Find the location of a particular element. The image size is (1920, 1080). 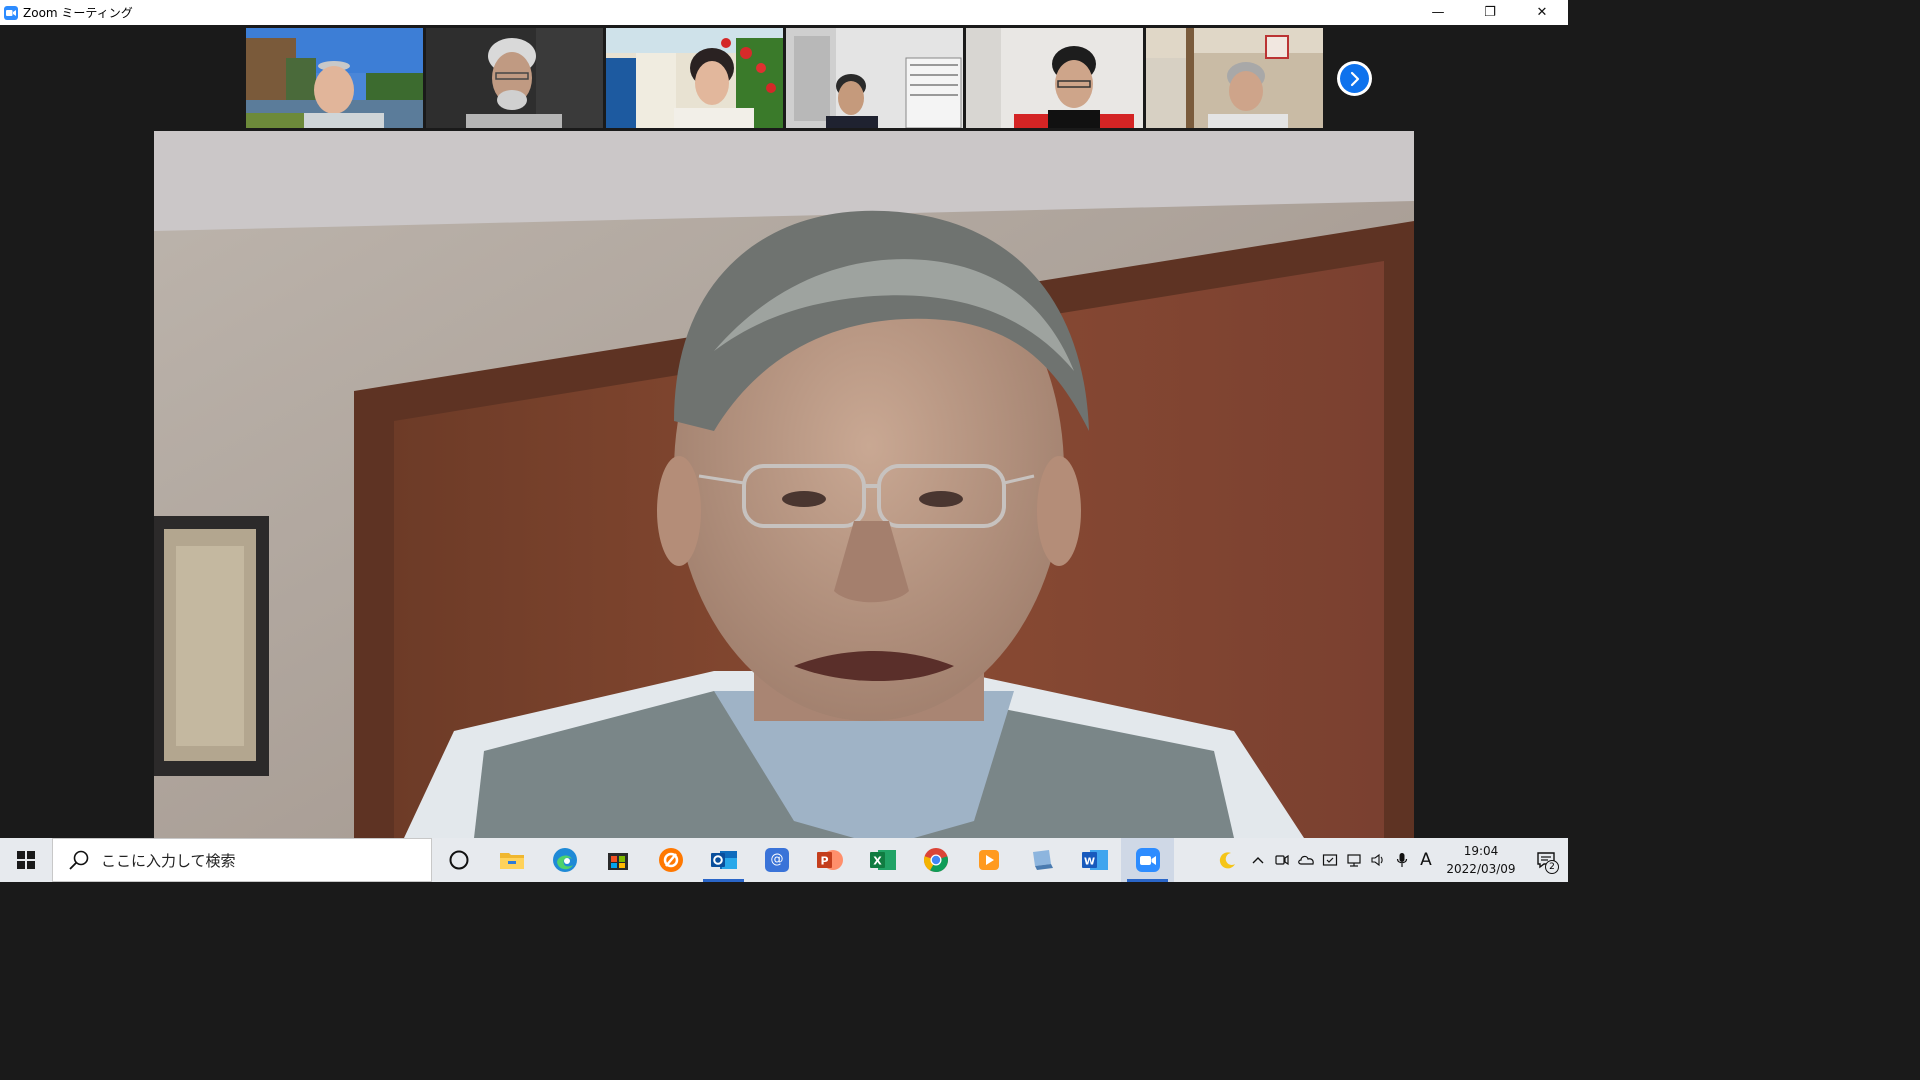

zoom-button is located at coordinates (1147, 860).